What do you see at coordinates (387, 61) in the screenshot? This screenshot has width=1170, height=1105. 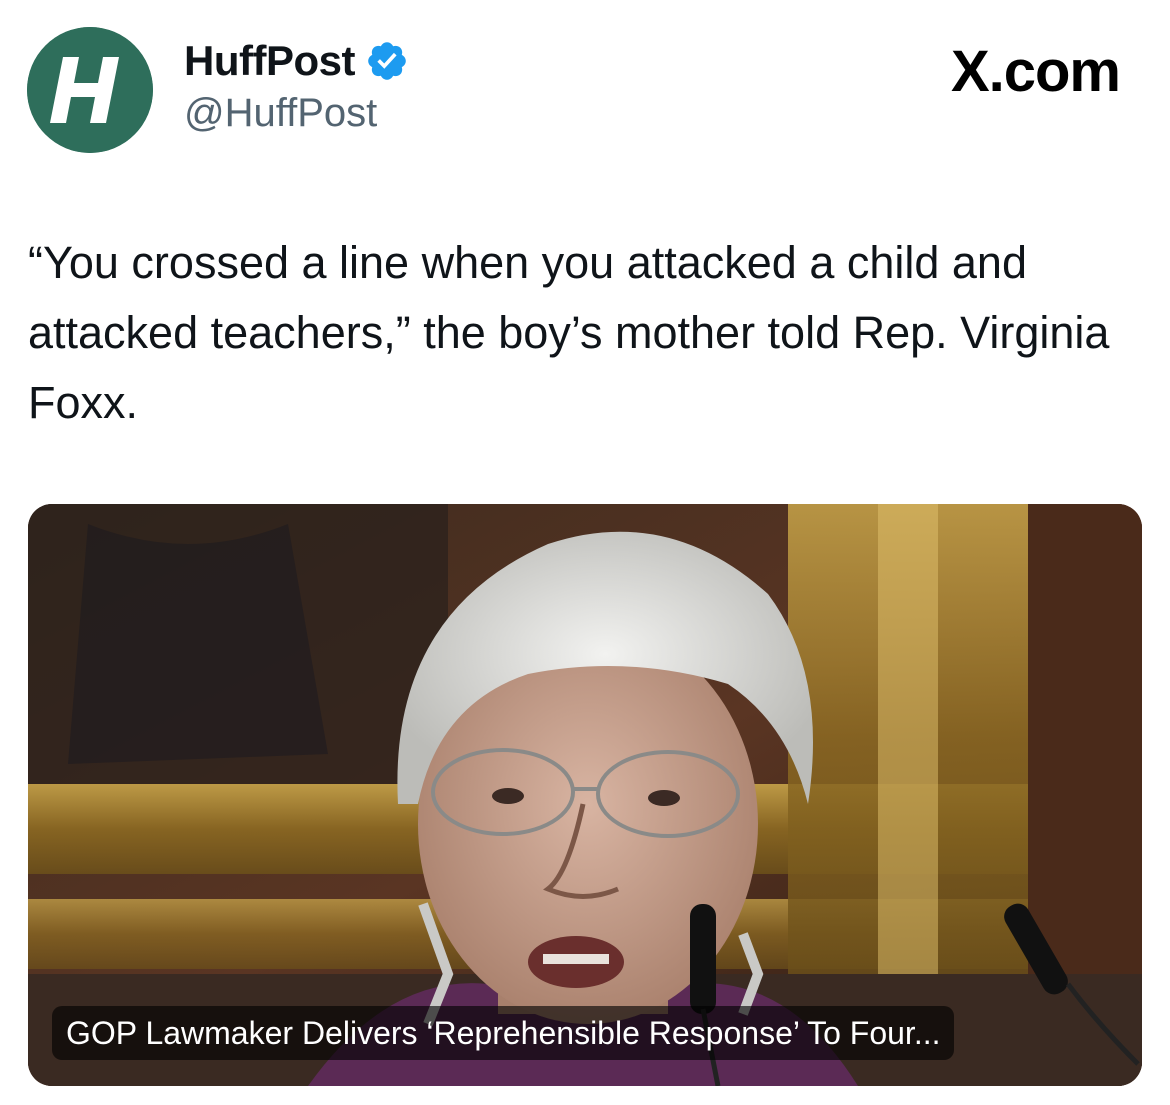 I see `verified-badge-icon` at bounding box center [387, 61].